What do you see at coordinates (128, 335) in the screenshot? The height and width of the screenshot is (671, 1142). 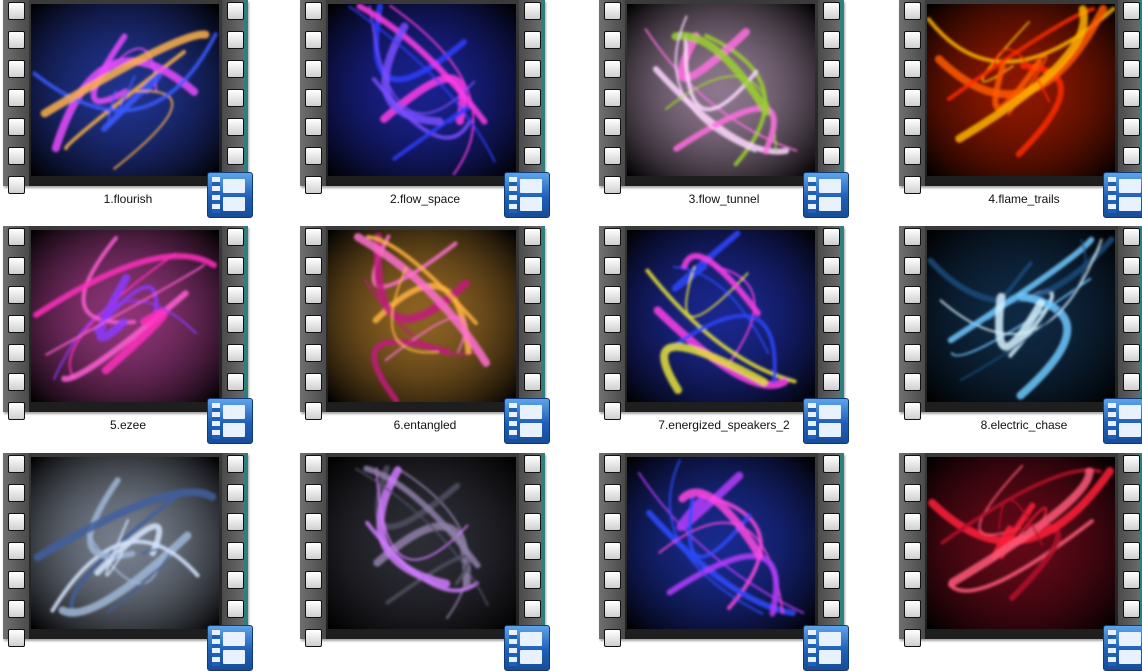 I see `video-file-item: 5.ezee` at bounding box center [128, 335].